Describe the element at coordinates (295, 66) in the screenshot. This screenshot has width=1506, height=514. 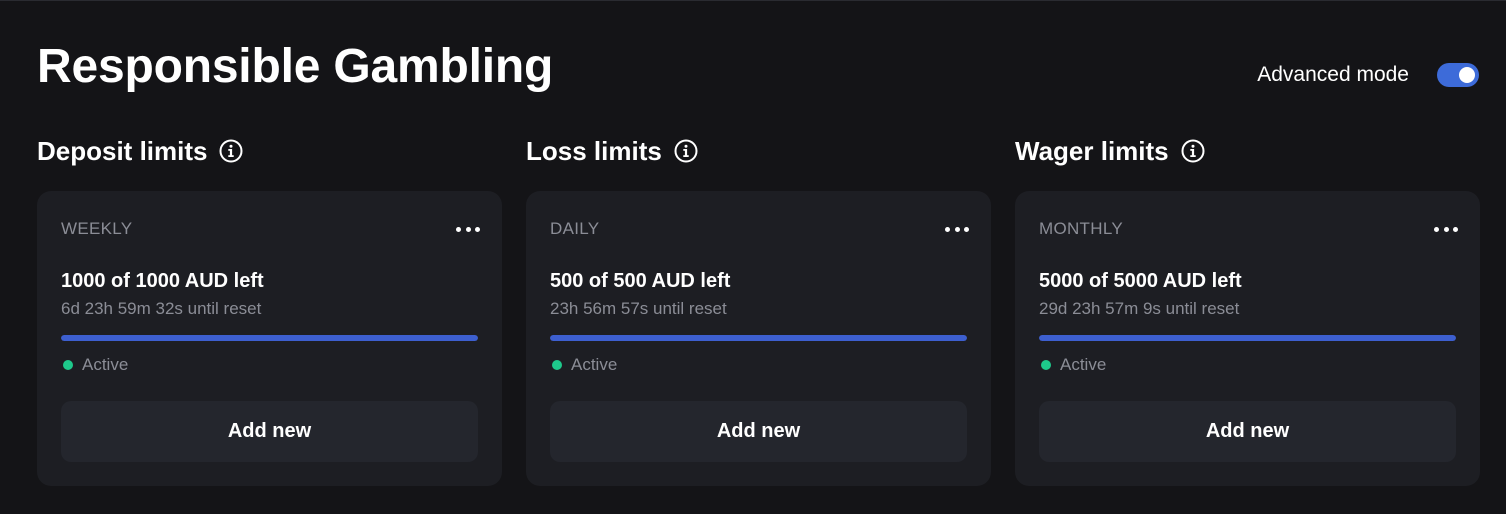
I see `page-title: Responsible Gambling` at that location.